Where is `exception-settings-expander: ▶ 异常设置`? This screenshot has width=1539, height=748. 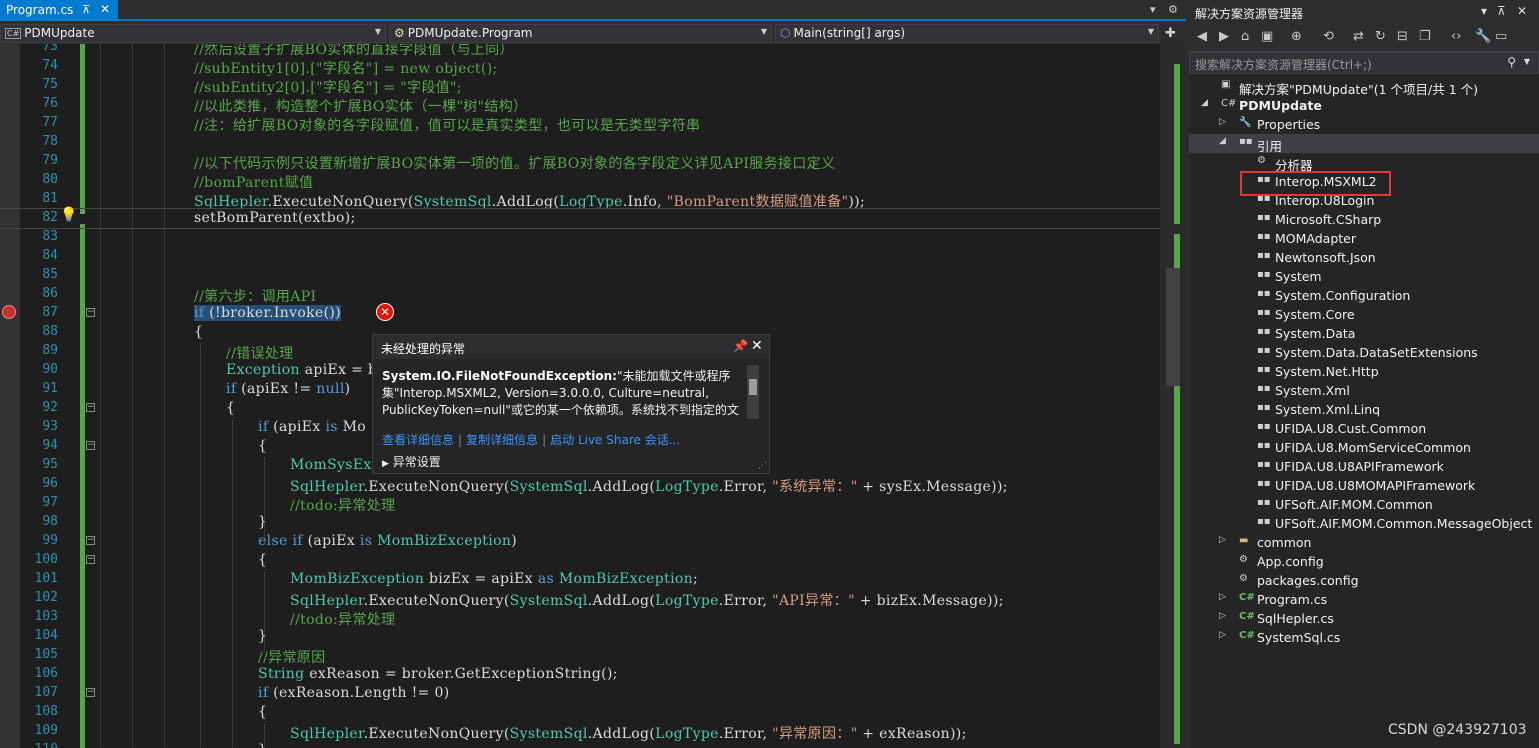
exception-settings-expander: ▶ 异常设置 is located at coordinates (411, 461).